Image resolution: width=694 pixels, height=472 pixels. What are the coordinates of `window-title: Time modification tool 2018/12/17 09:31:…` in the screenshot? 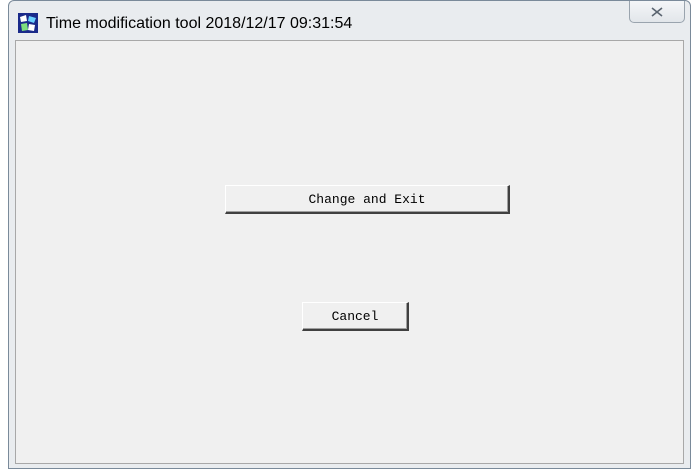 It's located at (199, 23).